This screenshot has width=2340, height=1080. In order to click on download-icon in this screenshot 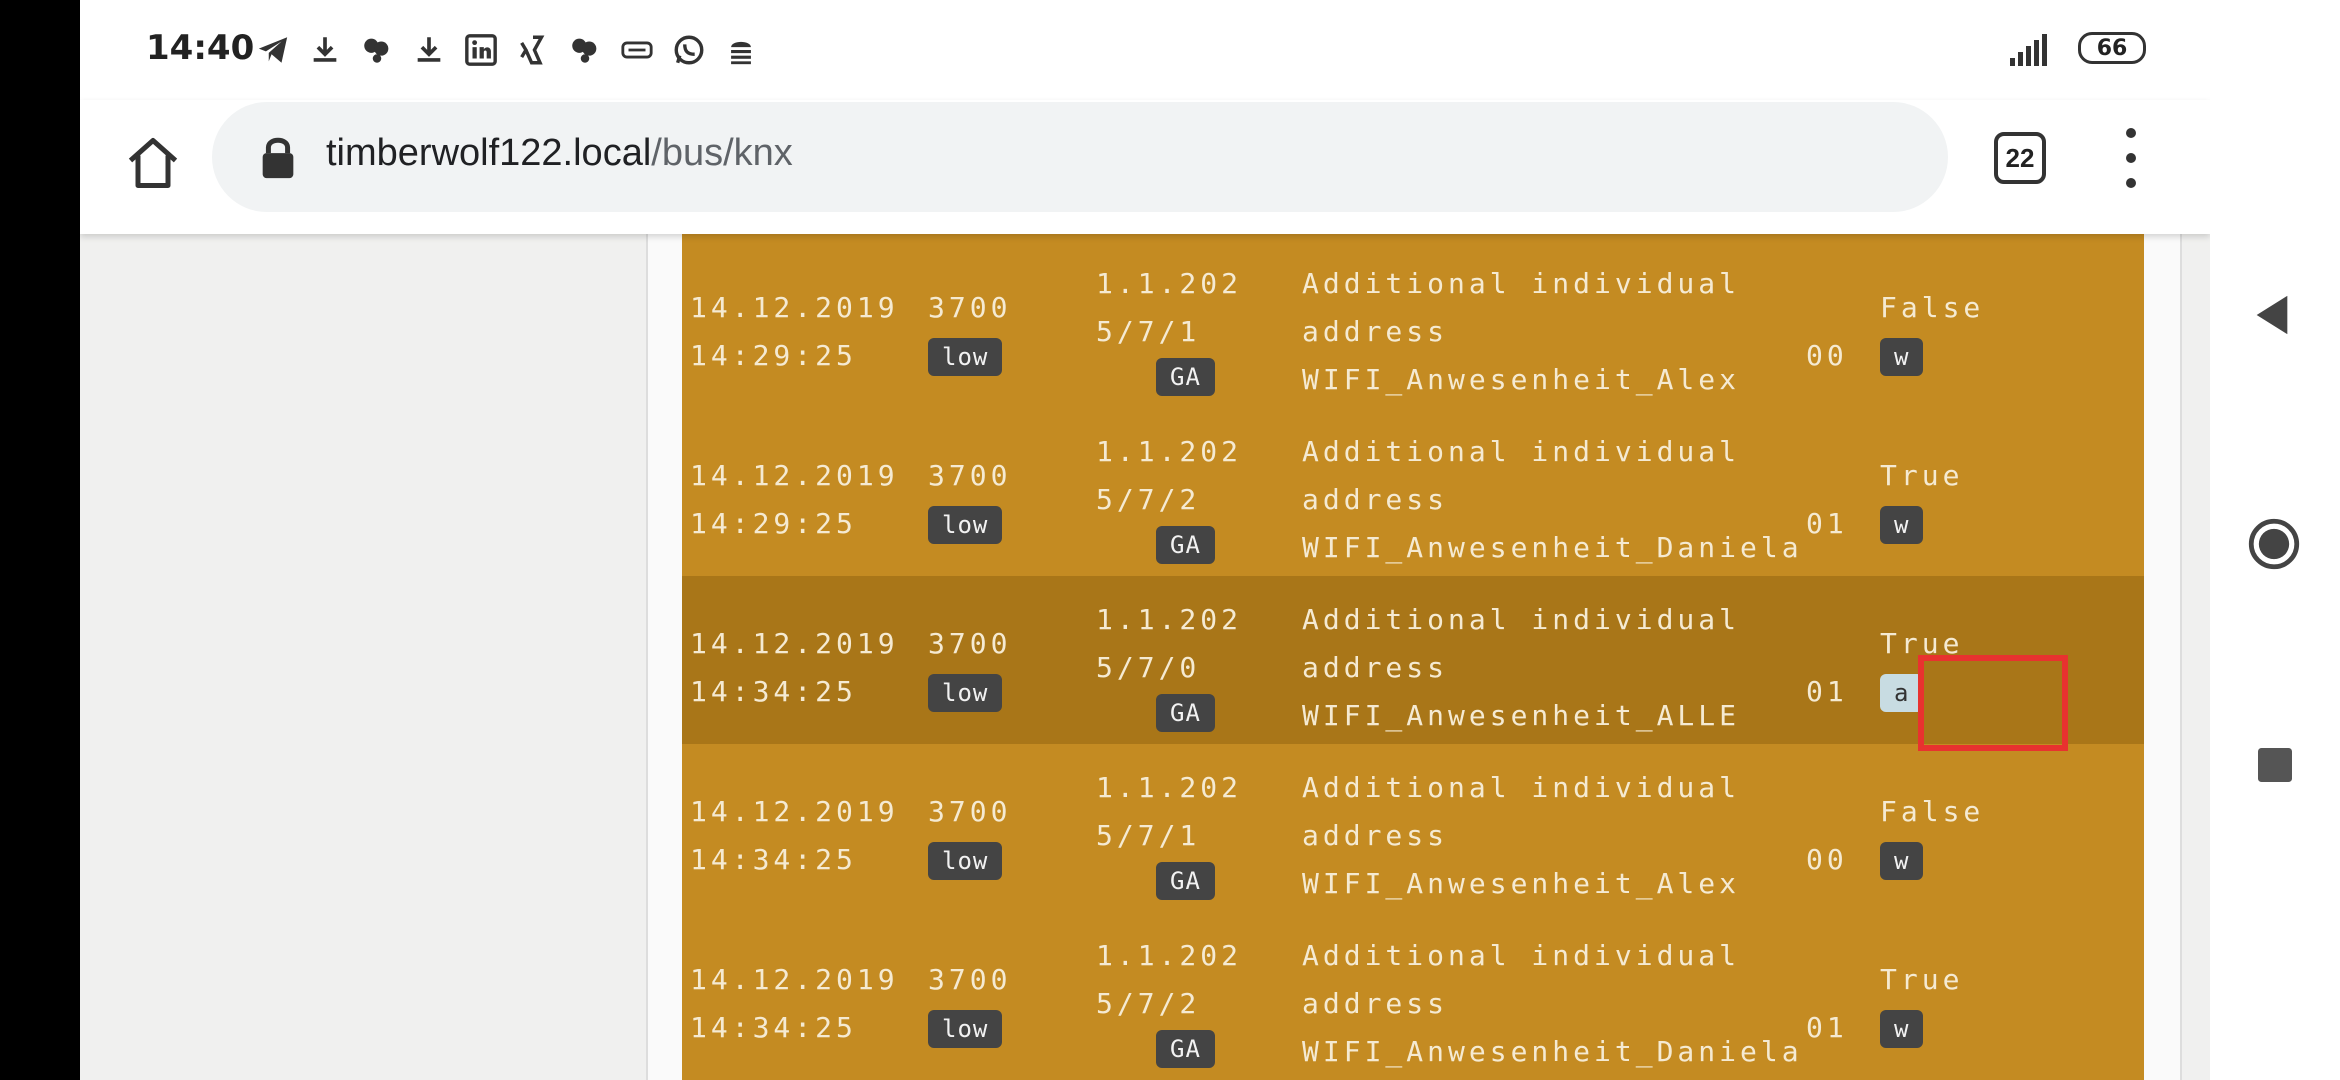, I will do `click(429, 50)`.